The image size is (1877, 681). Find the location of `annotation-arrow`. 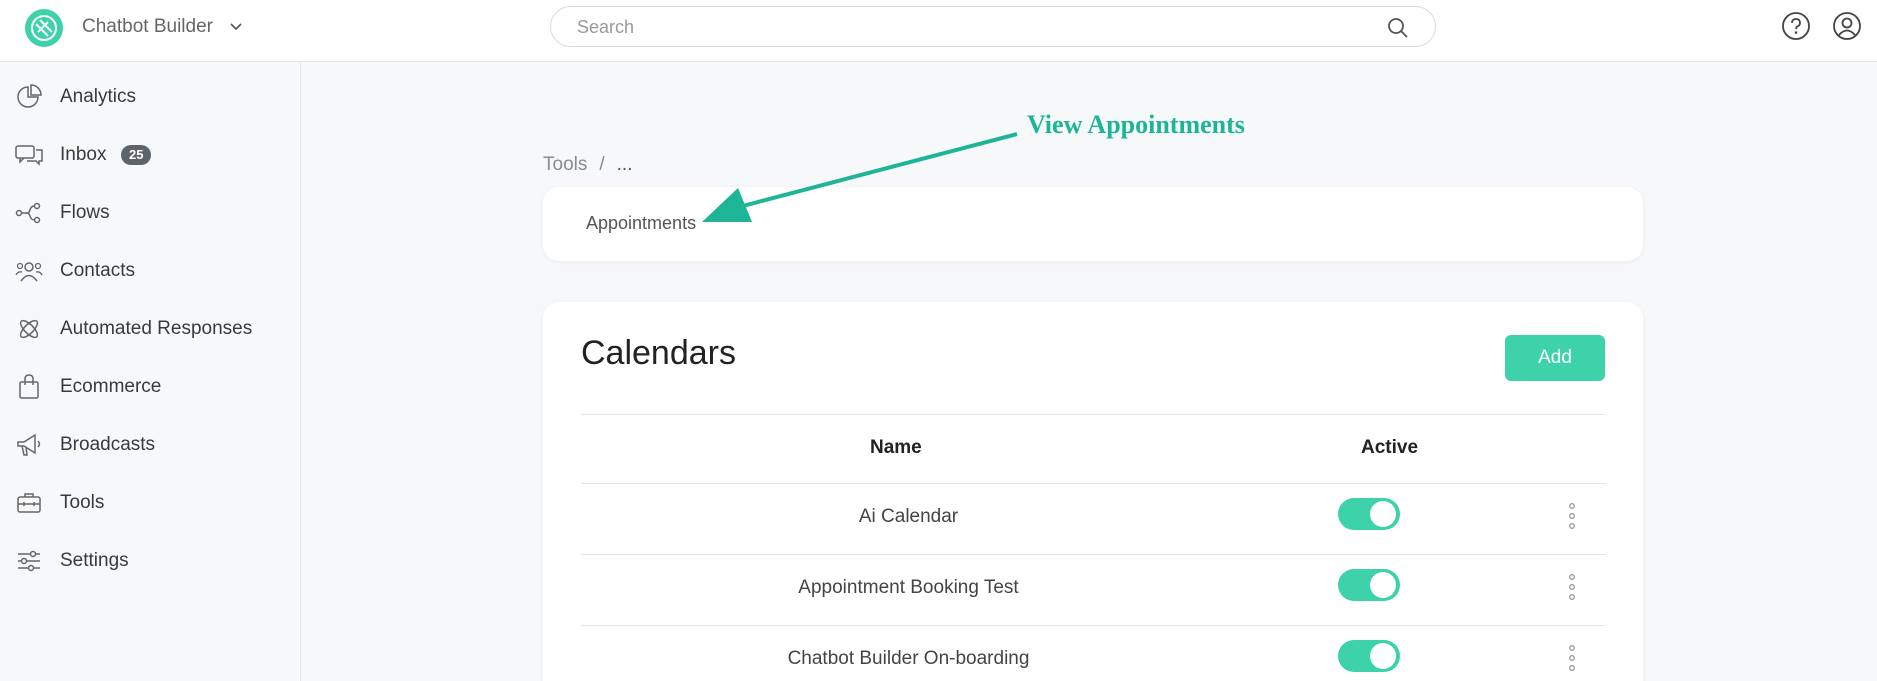

annotation-arrow is located at coordinates (860, 177).